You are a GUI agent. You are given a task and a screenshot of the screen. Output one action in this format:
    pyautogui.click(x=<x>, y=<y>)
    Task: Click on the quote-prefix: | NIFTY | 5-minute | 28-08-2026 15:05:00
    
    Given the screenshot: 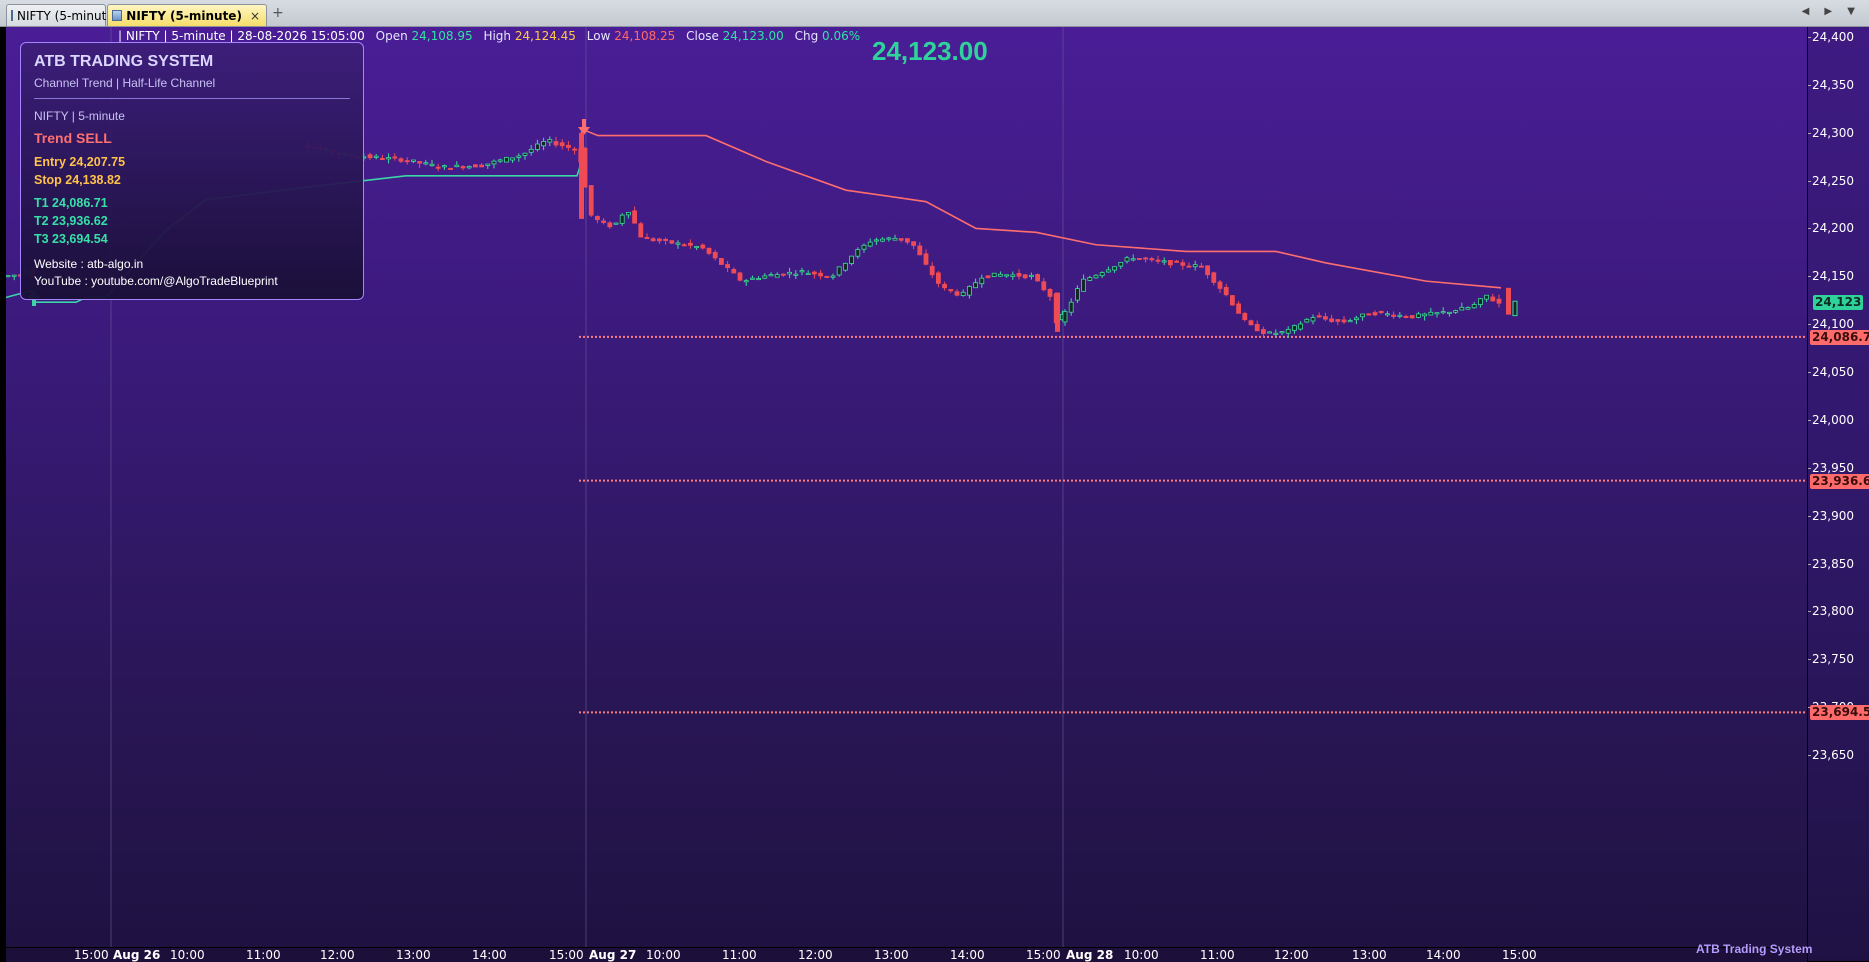 What is the action you would take?
    pyautogui.click(x=241, y=36)
    